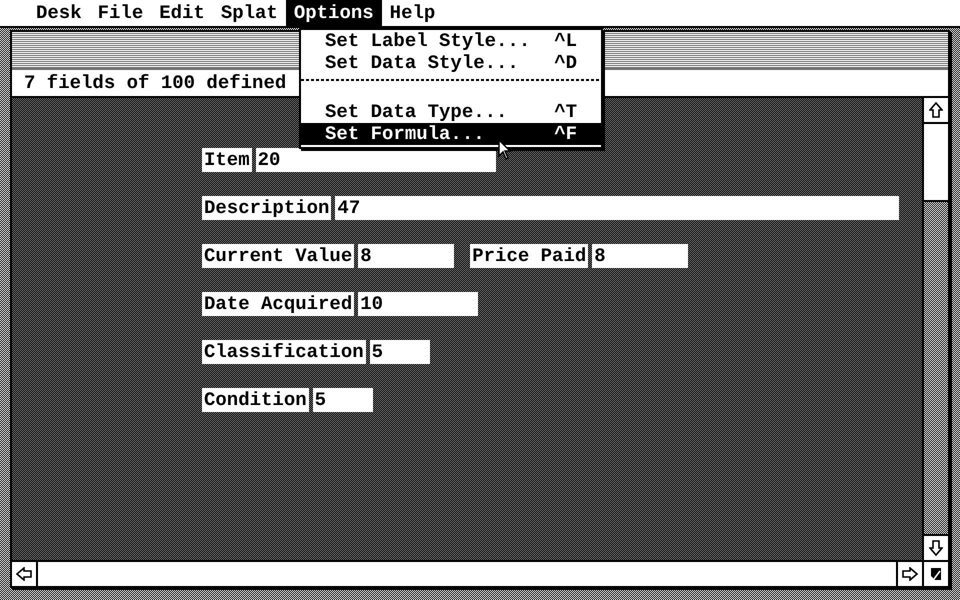 The height and width of the screenshot is (600, 960). What do you see at coordinates (376, 160) in the screenshot?
I see `field-size-box: 20` at bounding box center [376, 160].